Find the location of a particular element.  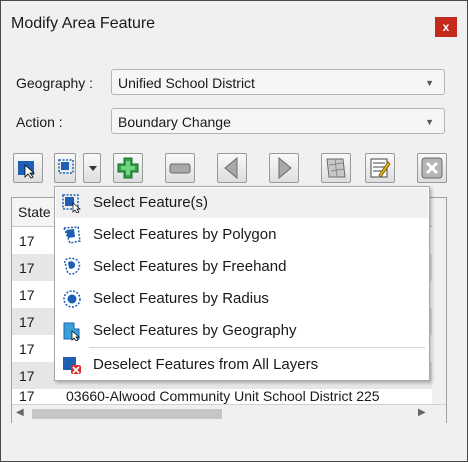

map-button is located at coordinates (336, 168).